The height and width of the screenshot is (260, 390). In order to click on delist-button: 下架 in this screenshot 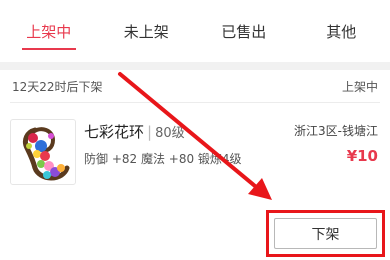, I will do `click(325, 233)`.